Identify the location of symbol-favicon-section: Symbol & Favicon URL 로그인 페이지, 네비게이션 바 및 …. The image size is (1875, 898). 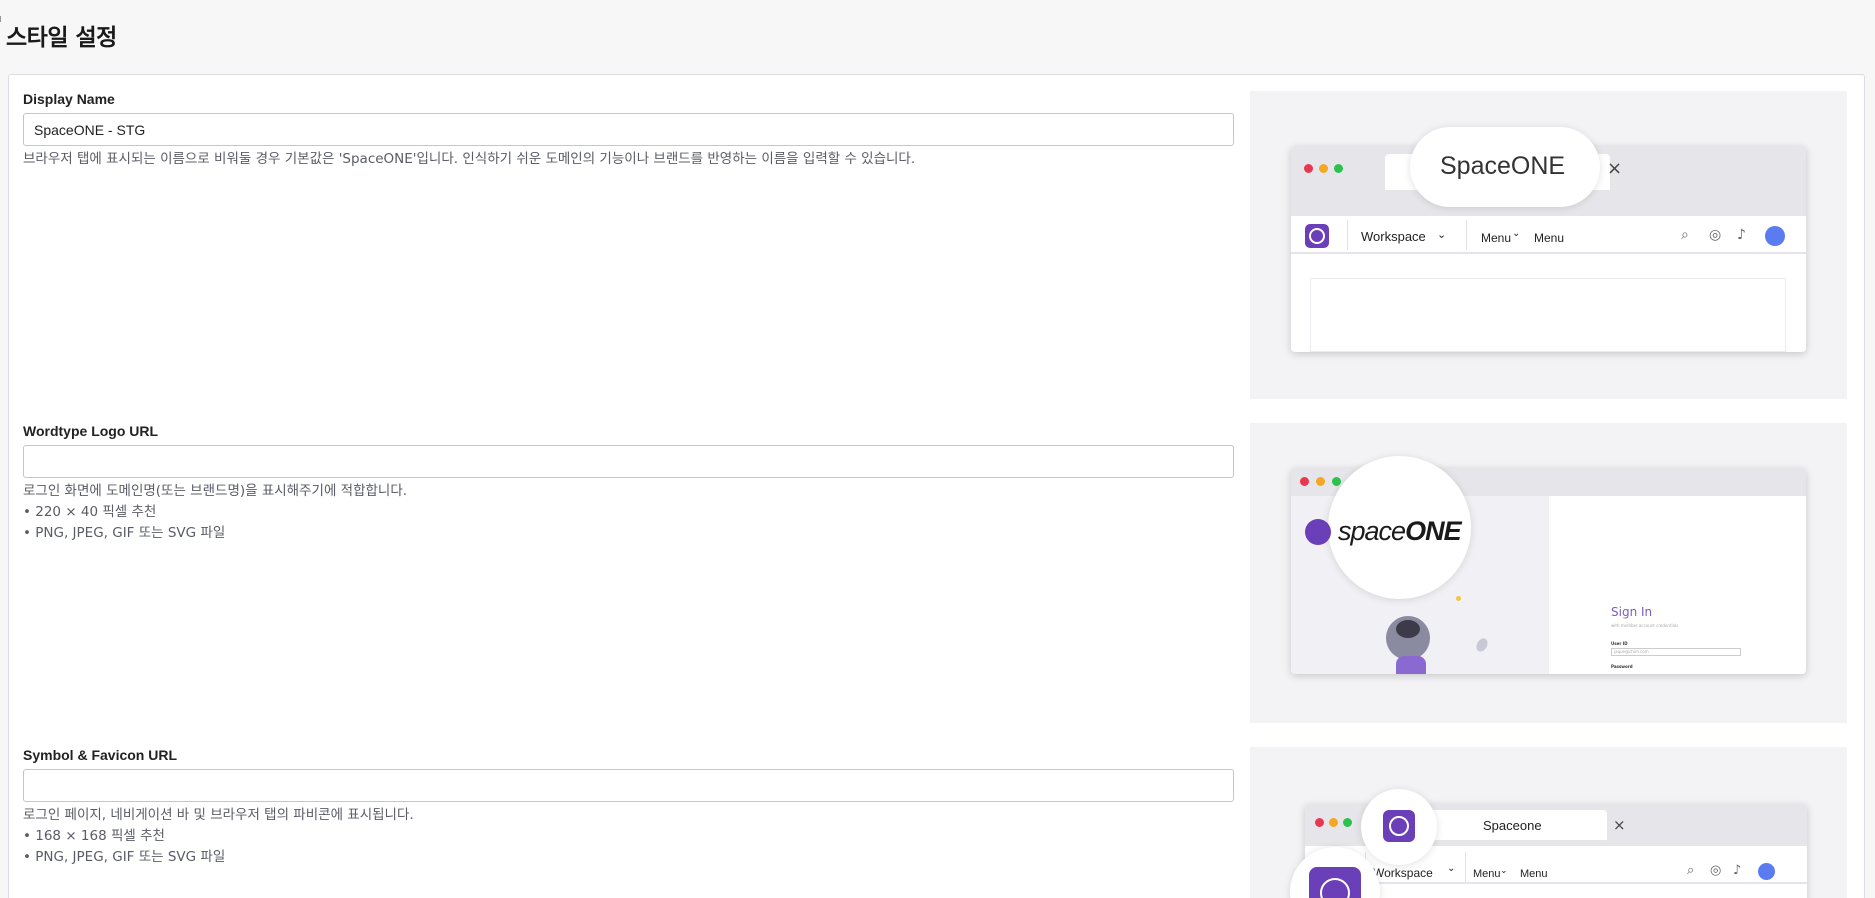
(628, 807).